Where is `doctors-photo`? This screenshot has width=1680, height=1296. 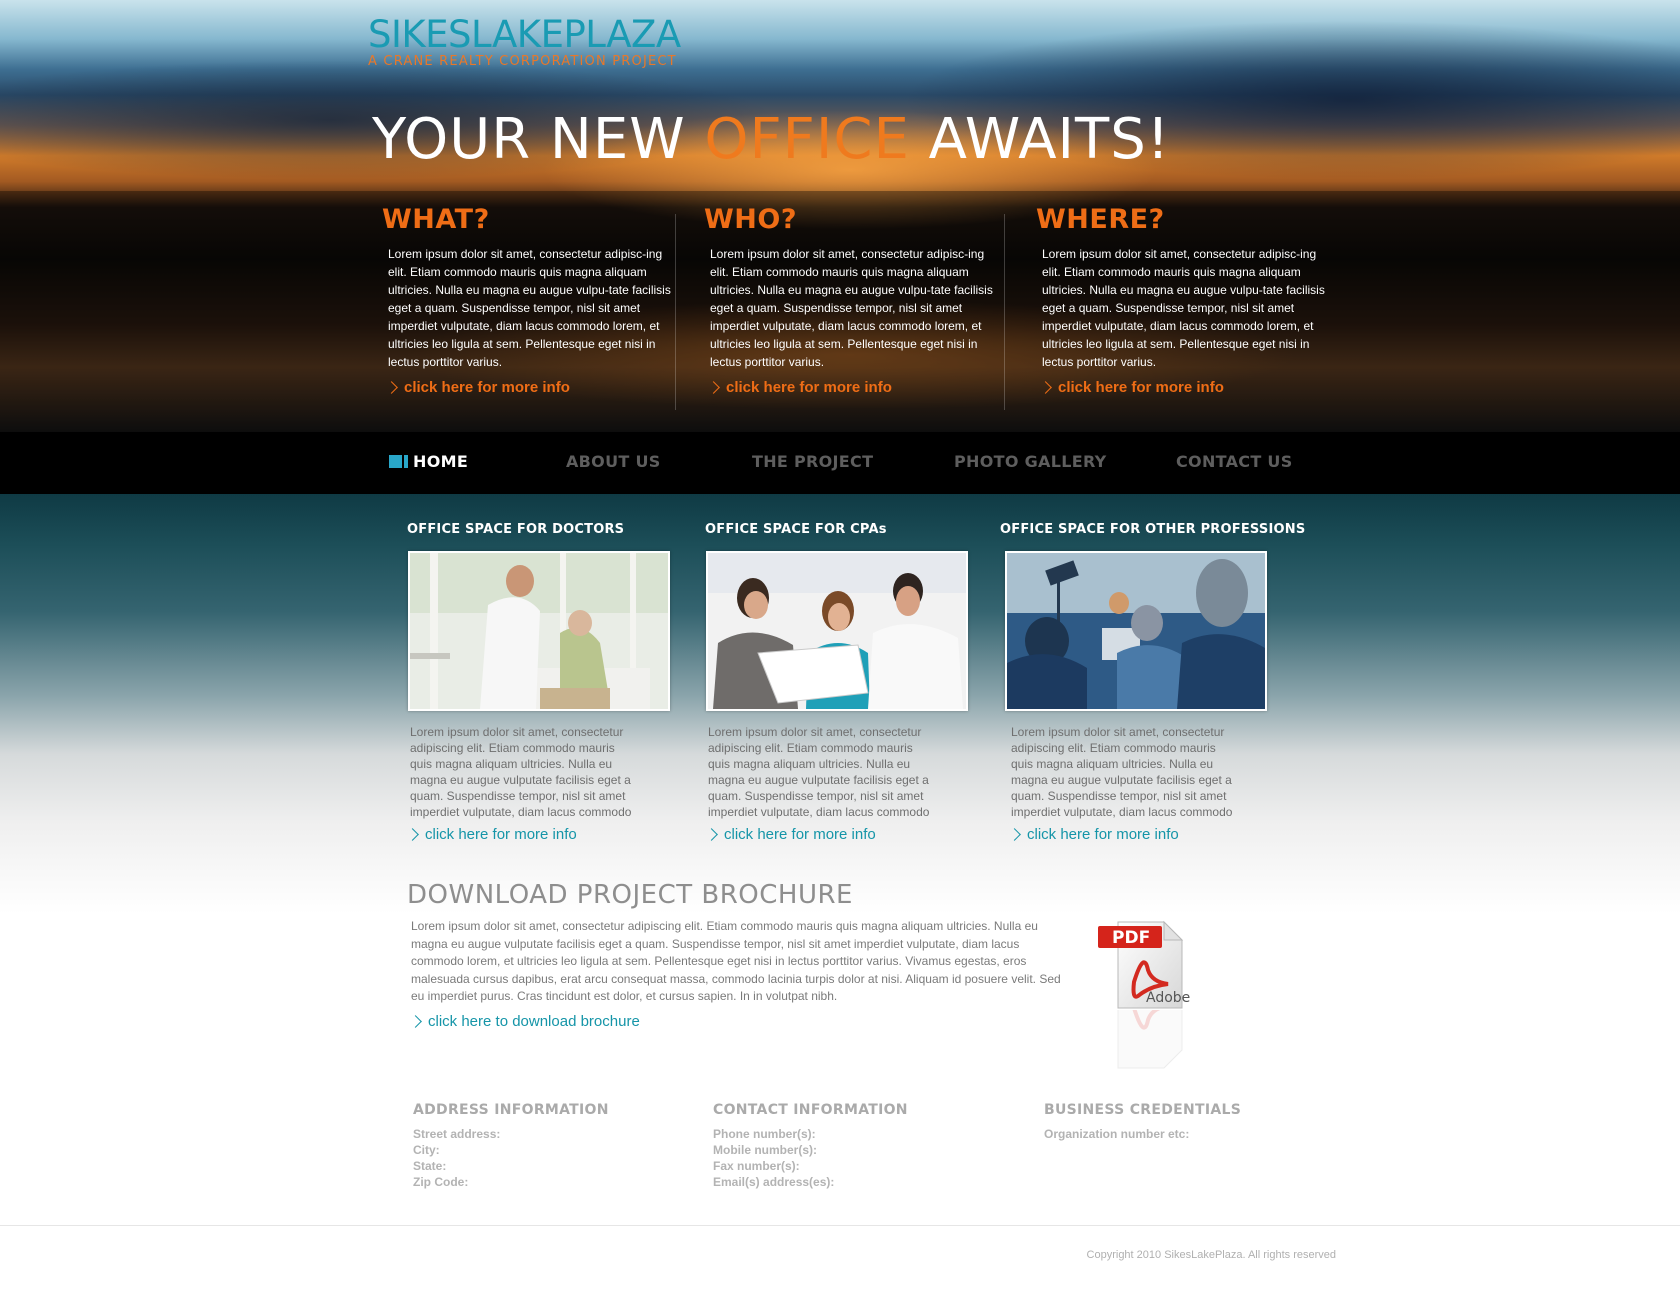 doctors-photo is located at coordinates (539, 631).